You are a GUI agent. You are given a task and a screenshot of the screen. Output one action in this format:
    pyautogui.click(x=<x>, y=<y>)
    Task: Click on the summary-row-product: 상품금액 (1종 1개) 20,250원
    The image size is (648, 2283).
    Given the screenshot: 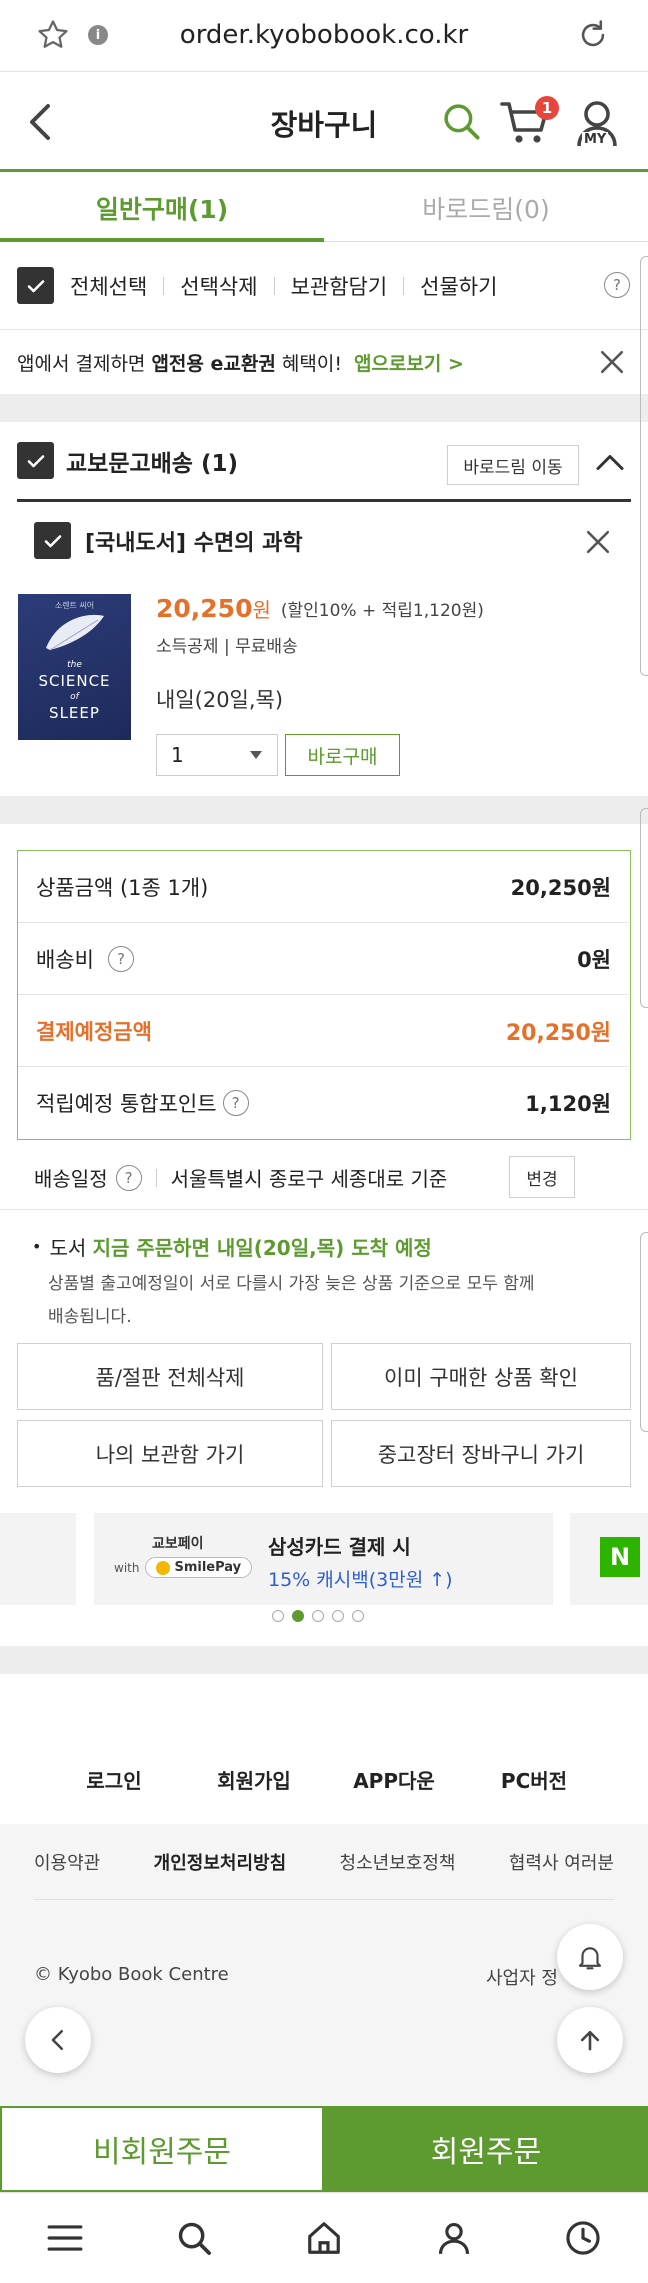 What is the action you would take?
    pyautogui.click(x=323, y=887)
    